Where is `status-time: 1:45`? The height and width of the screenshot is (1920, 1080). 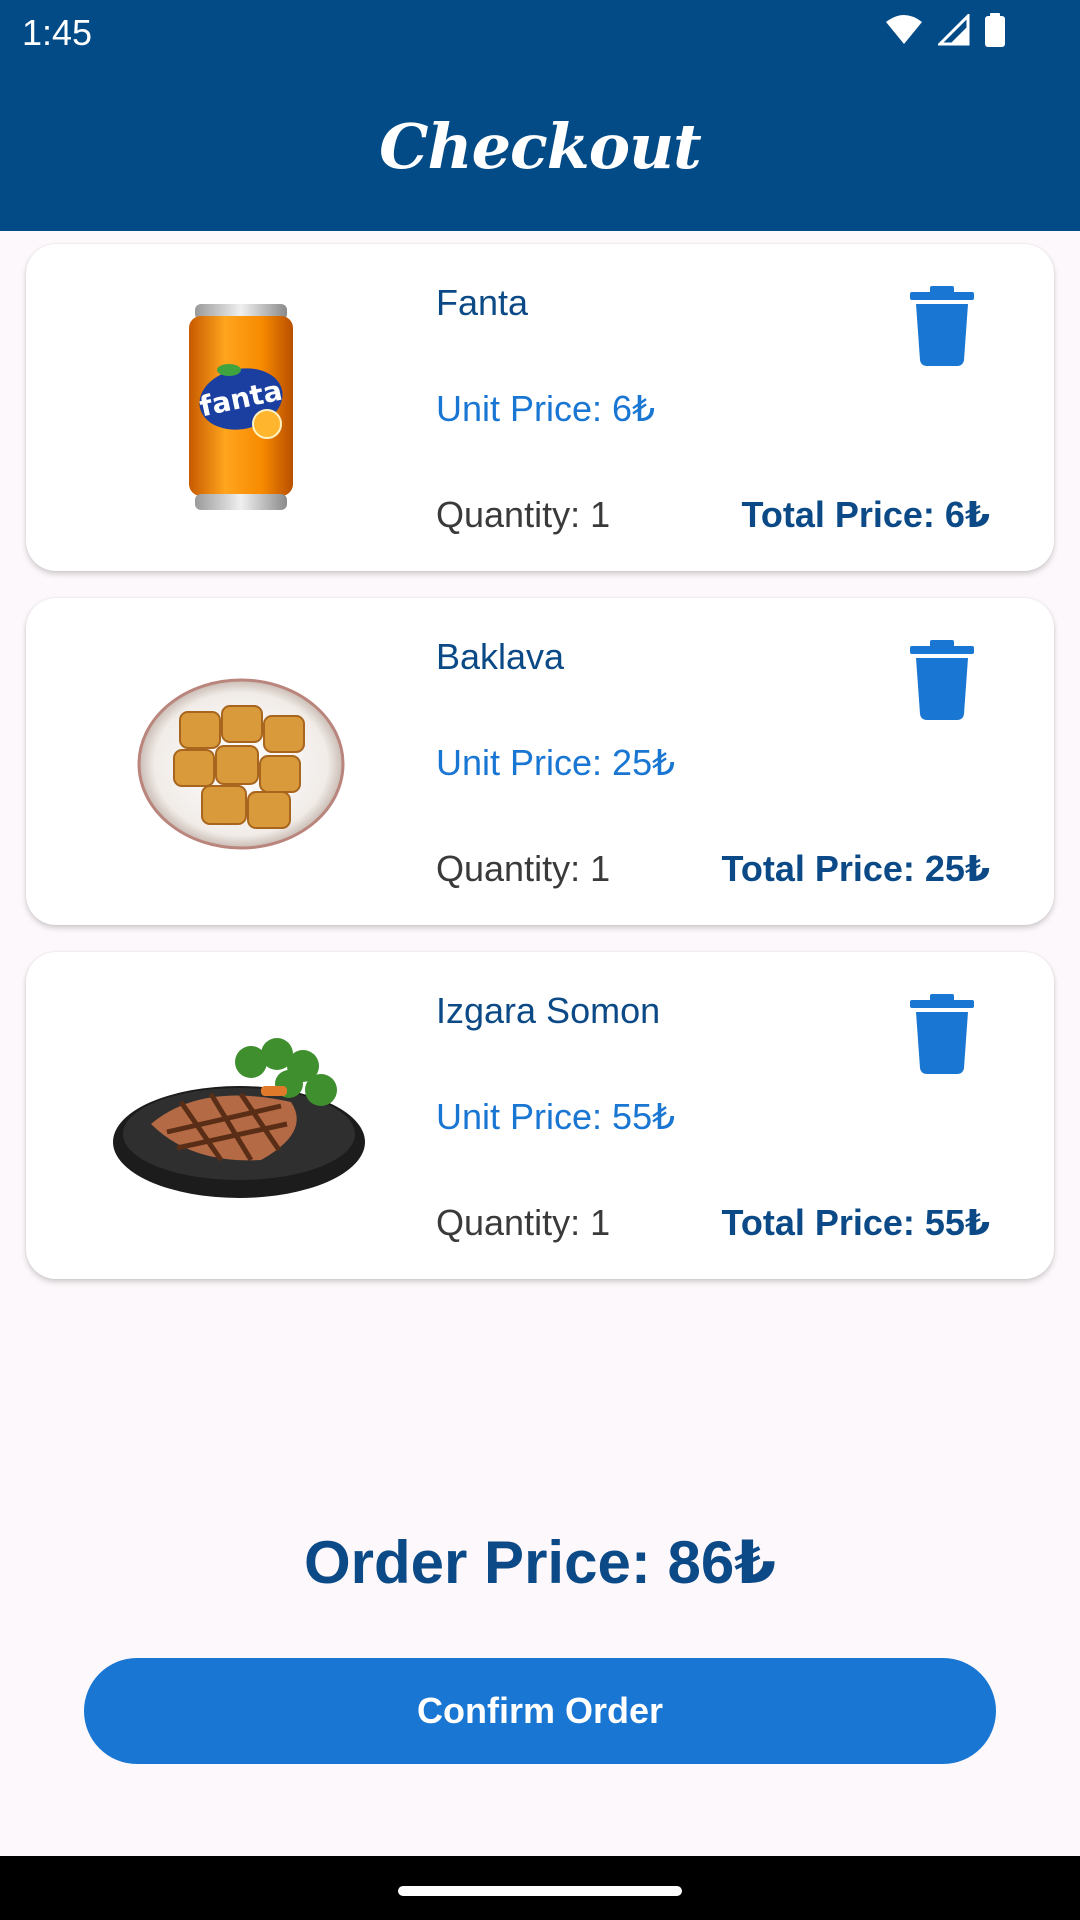
status-time: 1:45 is located at coordinates (57, 32).